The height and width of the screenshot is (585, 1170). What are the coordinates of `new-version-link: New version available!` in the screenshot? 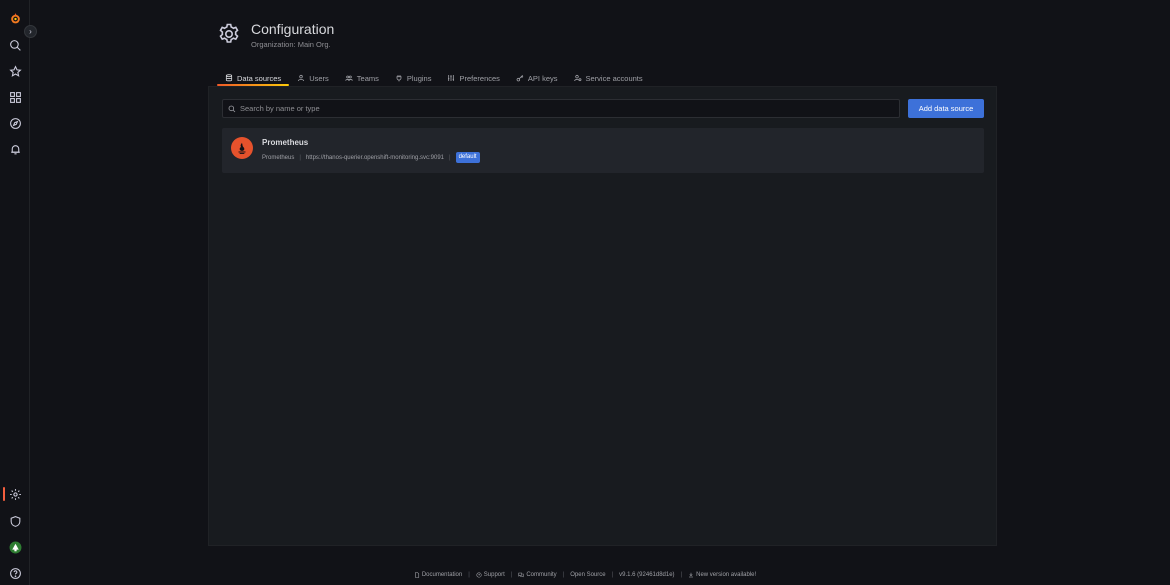 It's located at (722, 575).